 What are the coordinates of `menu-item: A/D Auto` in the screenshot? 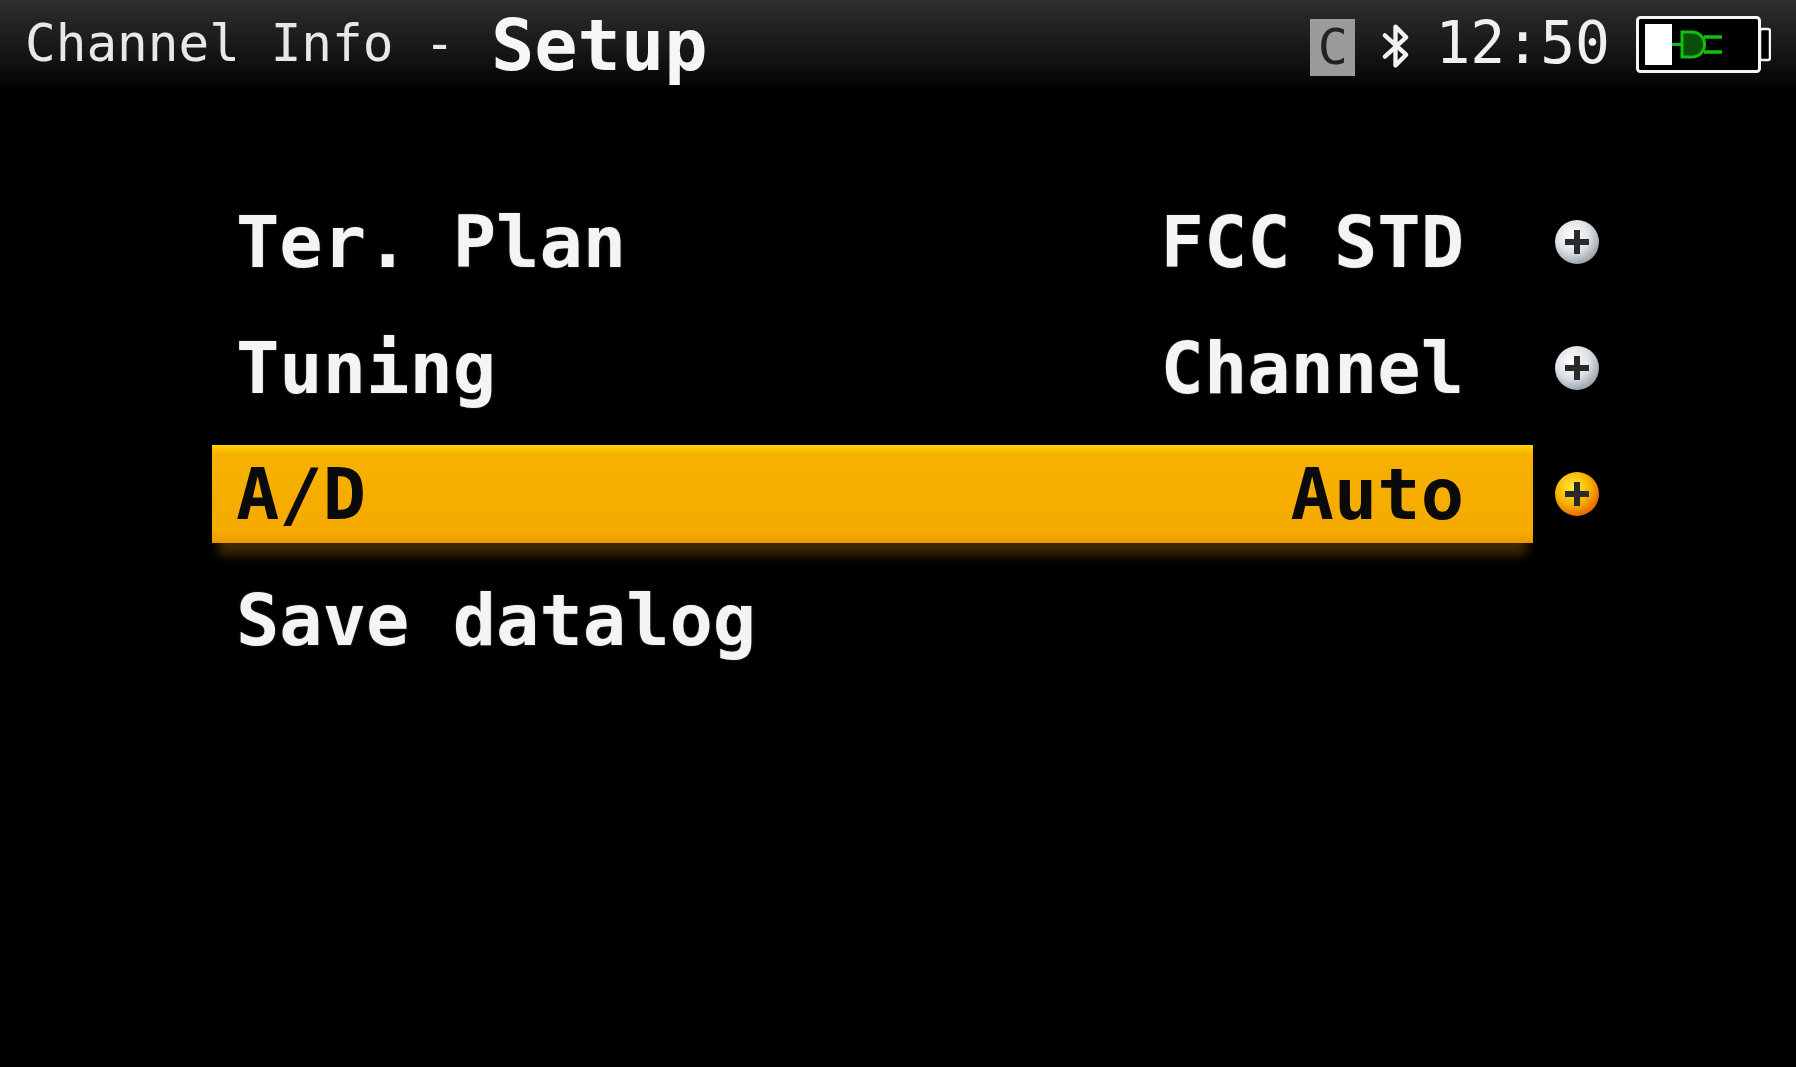 It's located at (872, 494).